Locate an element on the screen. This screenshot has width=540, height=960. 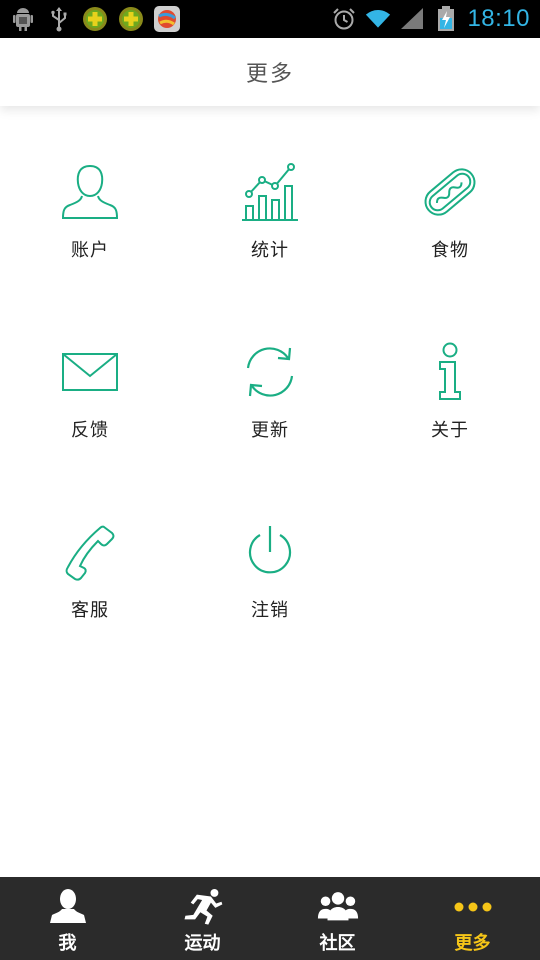
person-icon is located at coordinates (68, 907).